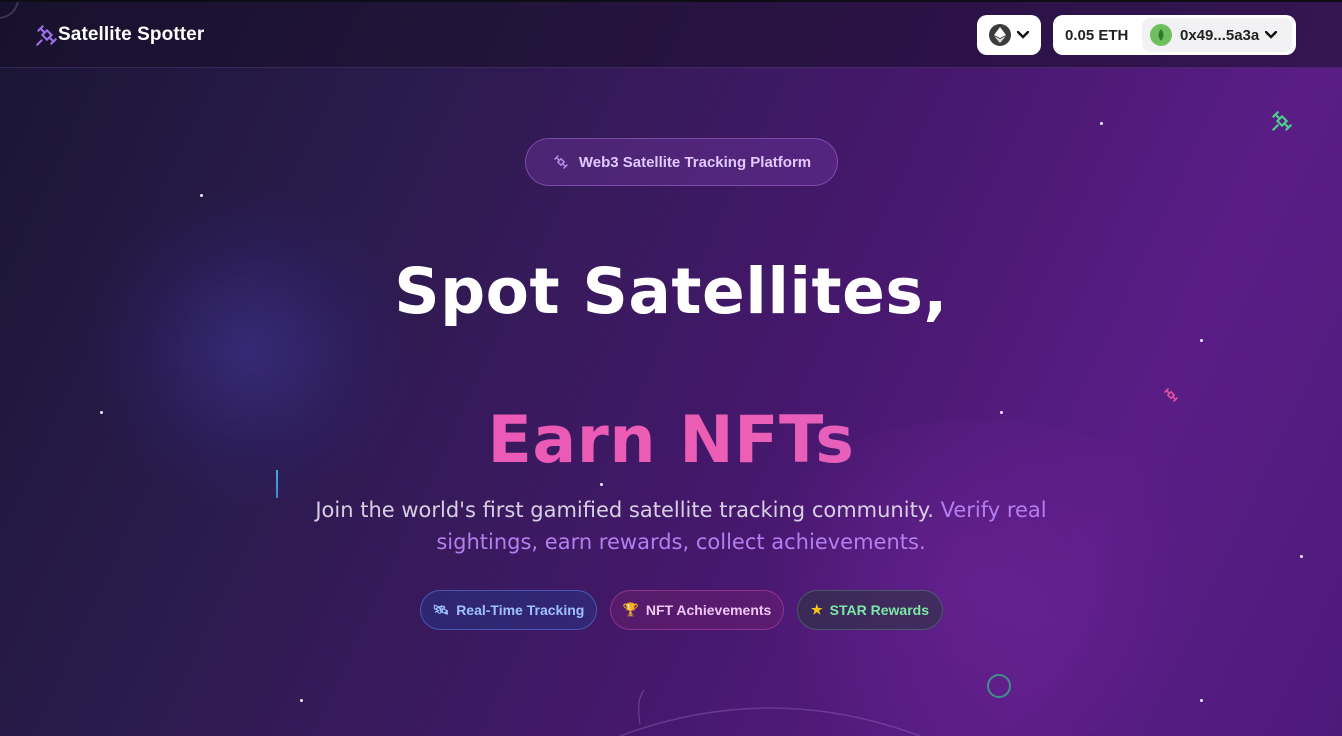 The width and height of the screenshot is (1342, 736). What do you see at coordinates (520, 610) in the screenshot?
I see `feature-label: Real-Time Tracking` at bounding box center [520, 610].